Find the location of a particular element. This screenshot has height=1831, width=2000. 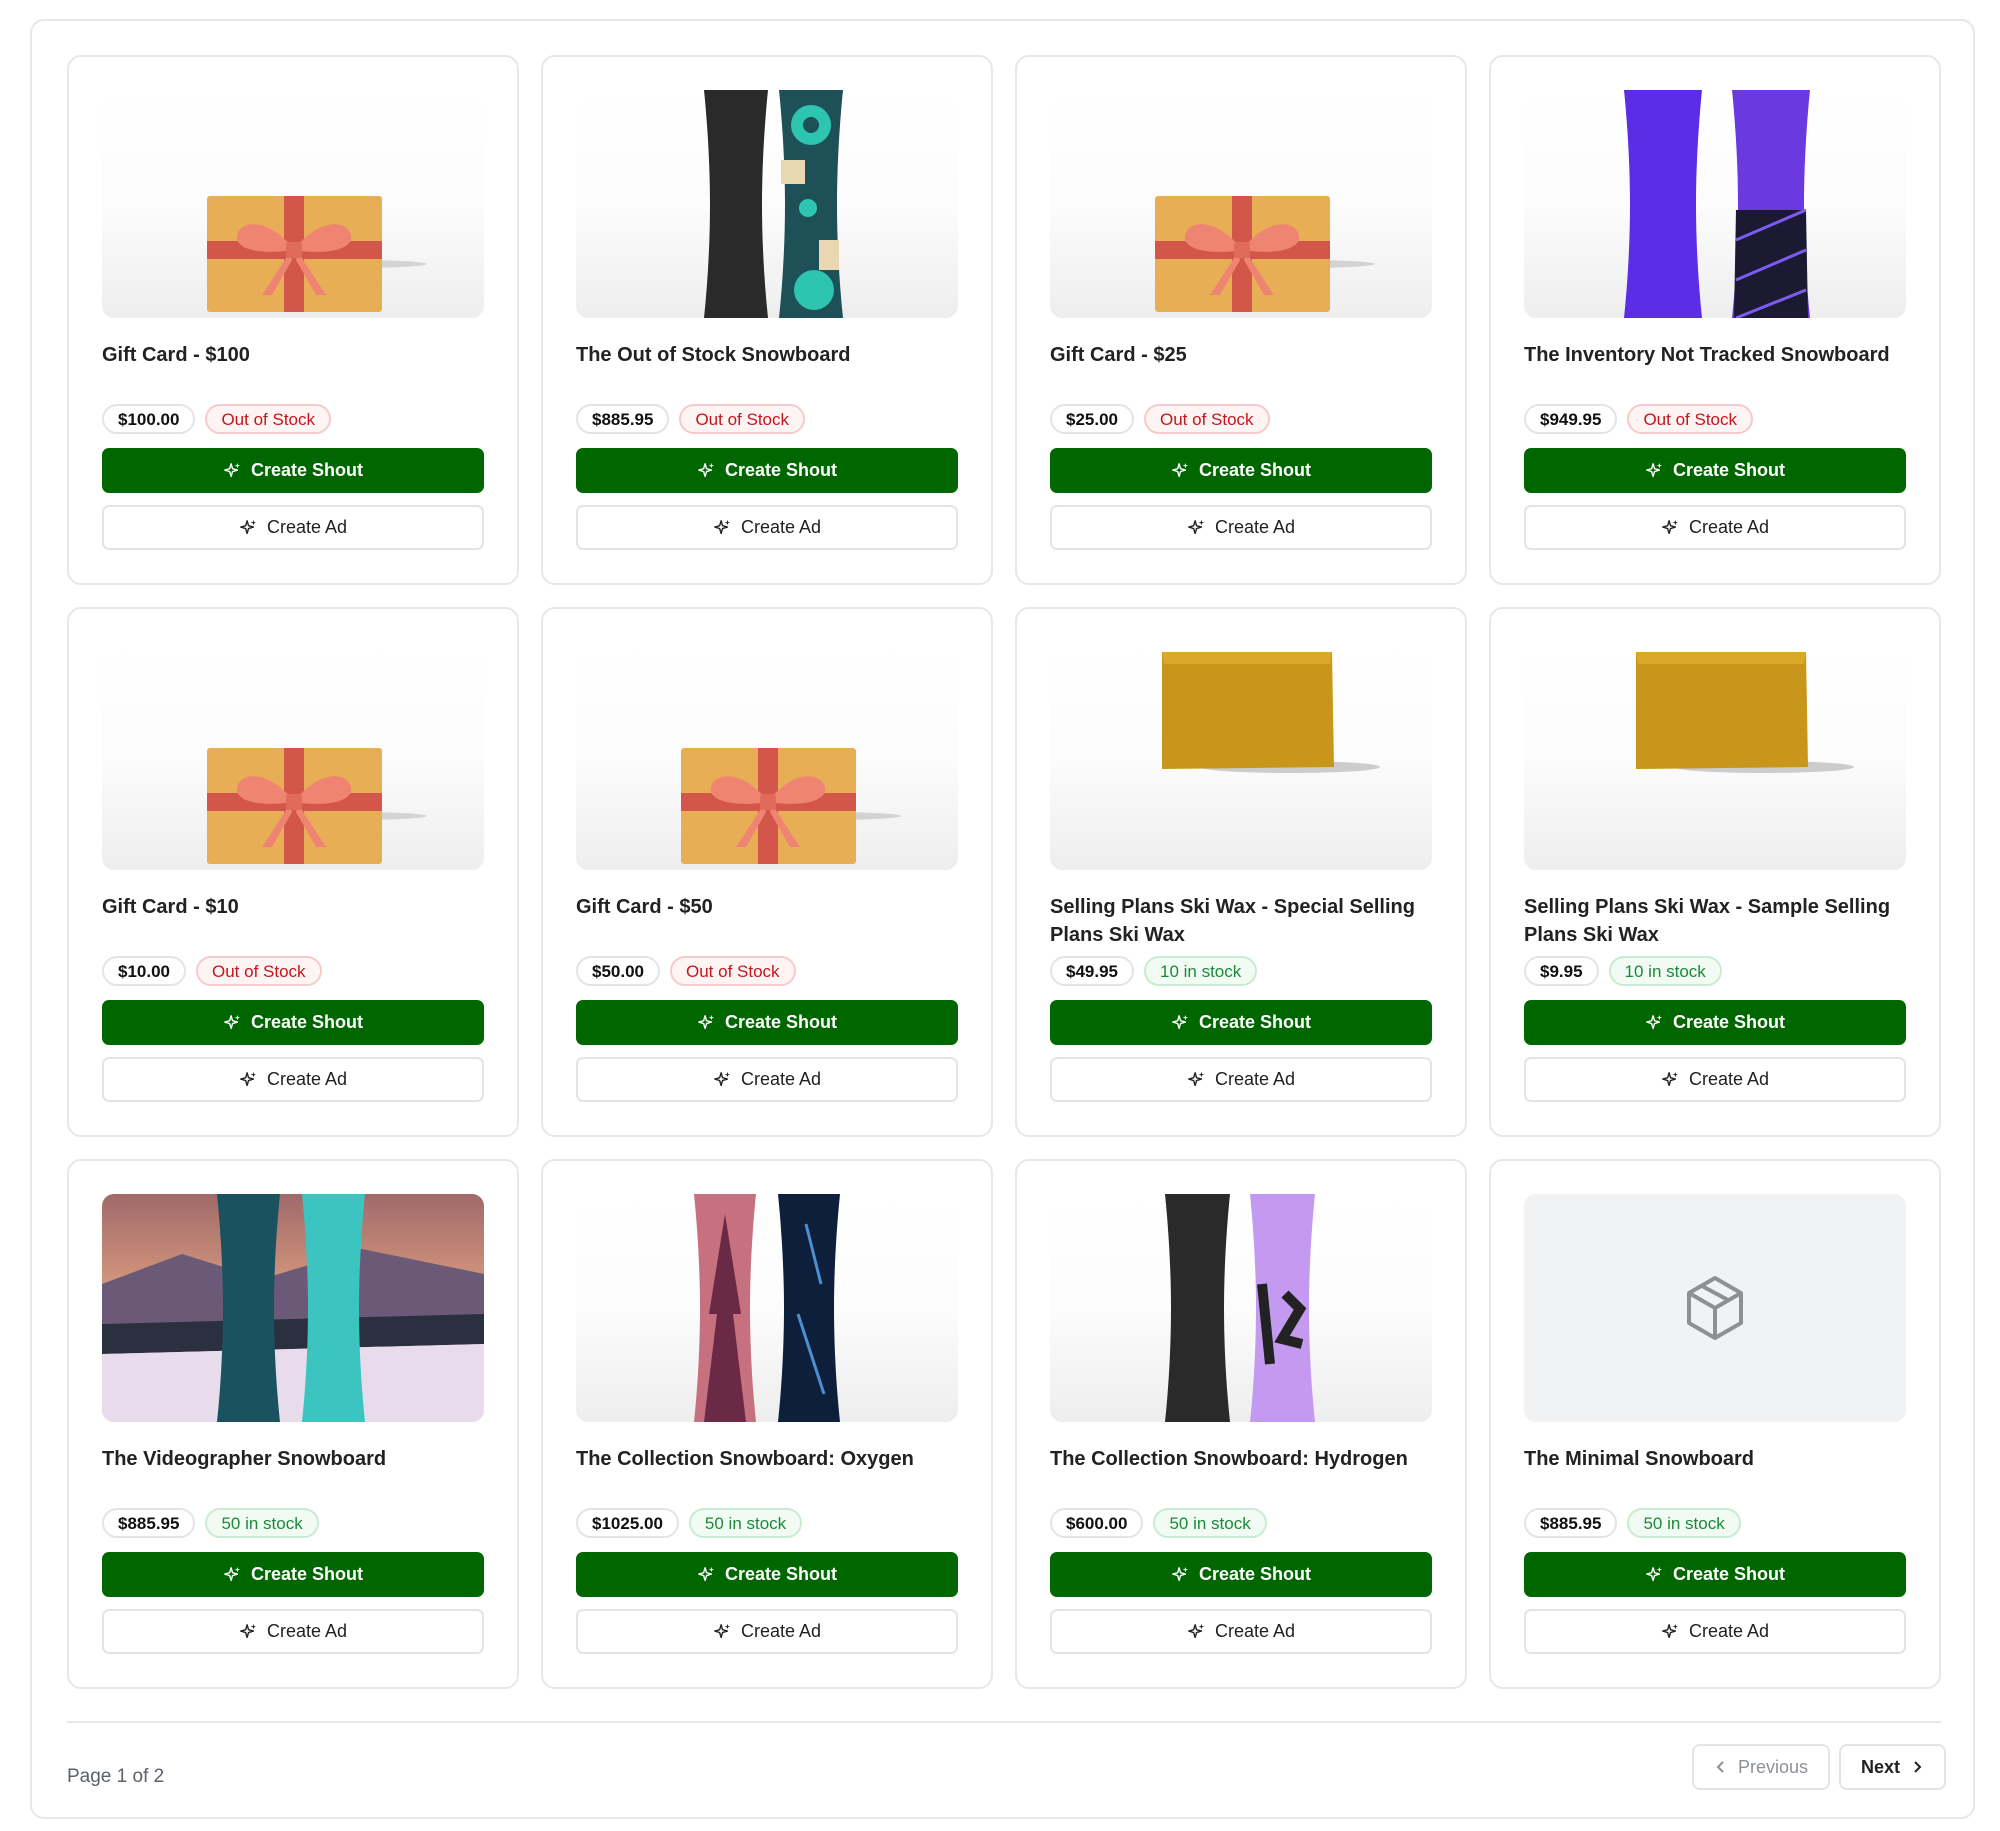

stock-badge: 10 in stock is located at coordinates (1201, 971).